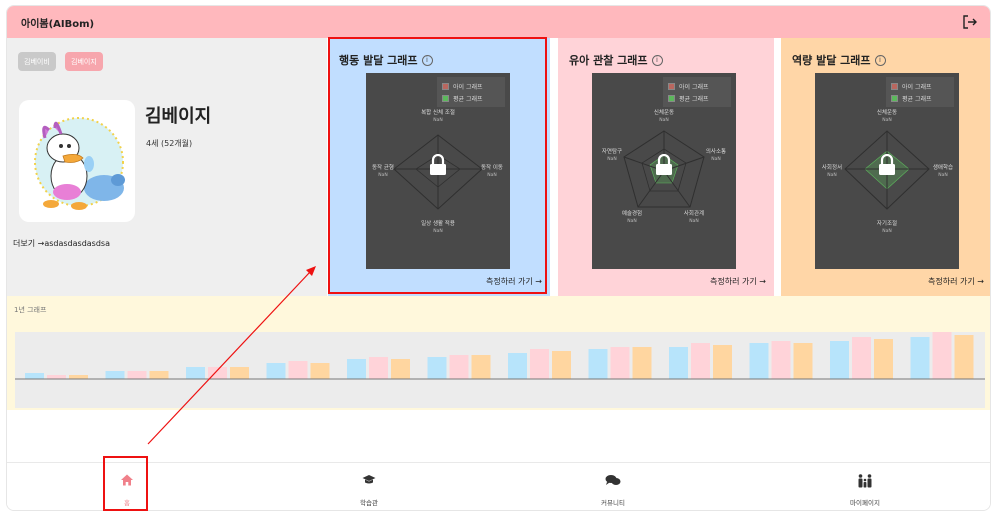 This screenshot has height=517, width=998. I want to click on child-chip-2: 김베이지, so click(84, 61).